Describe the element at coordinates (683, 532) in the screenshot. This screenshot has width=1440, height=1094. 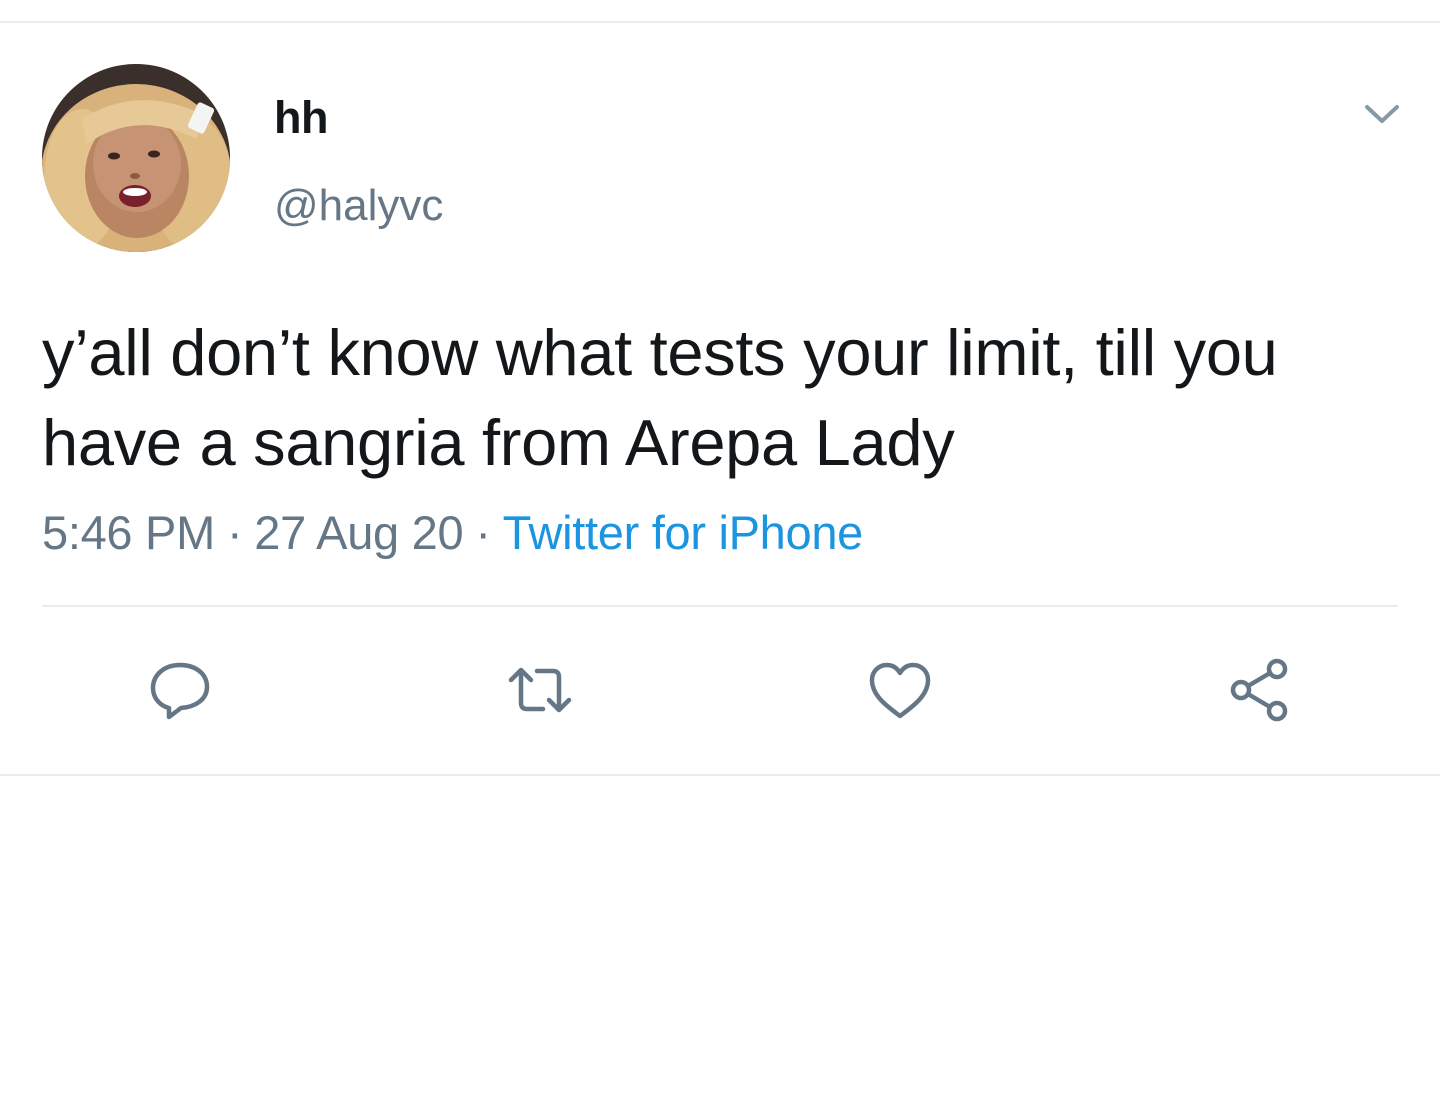
I see `tweet-source-link: Twitter for iPhone` at that location.